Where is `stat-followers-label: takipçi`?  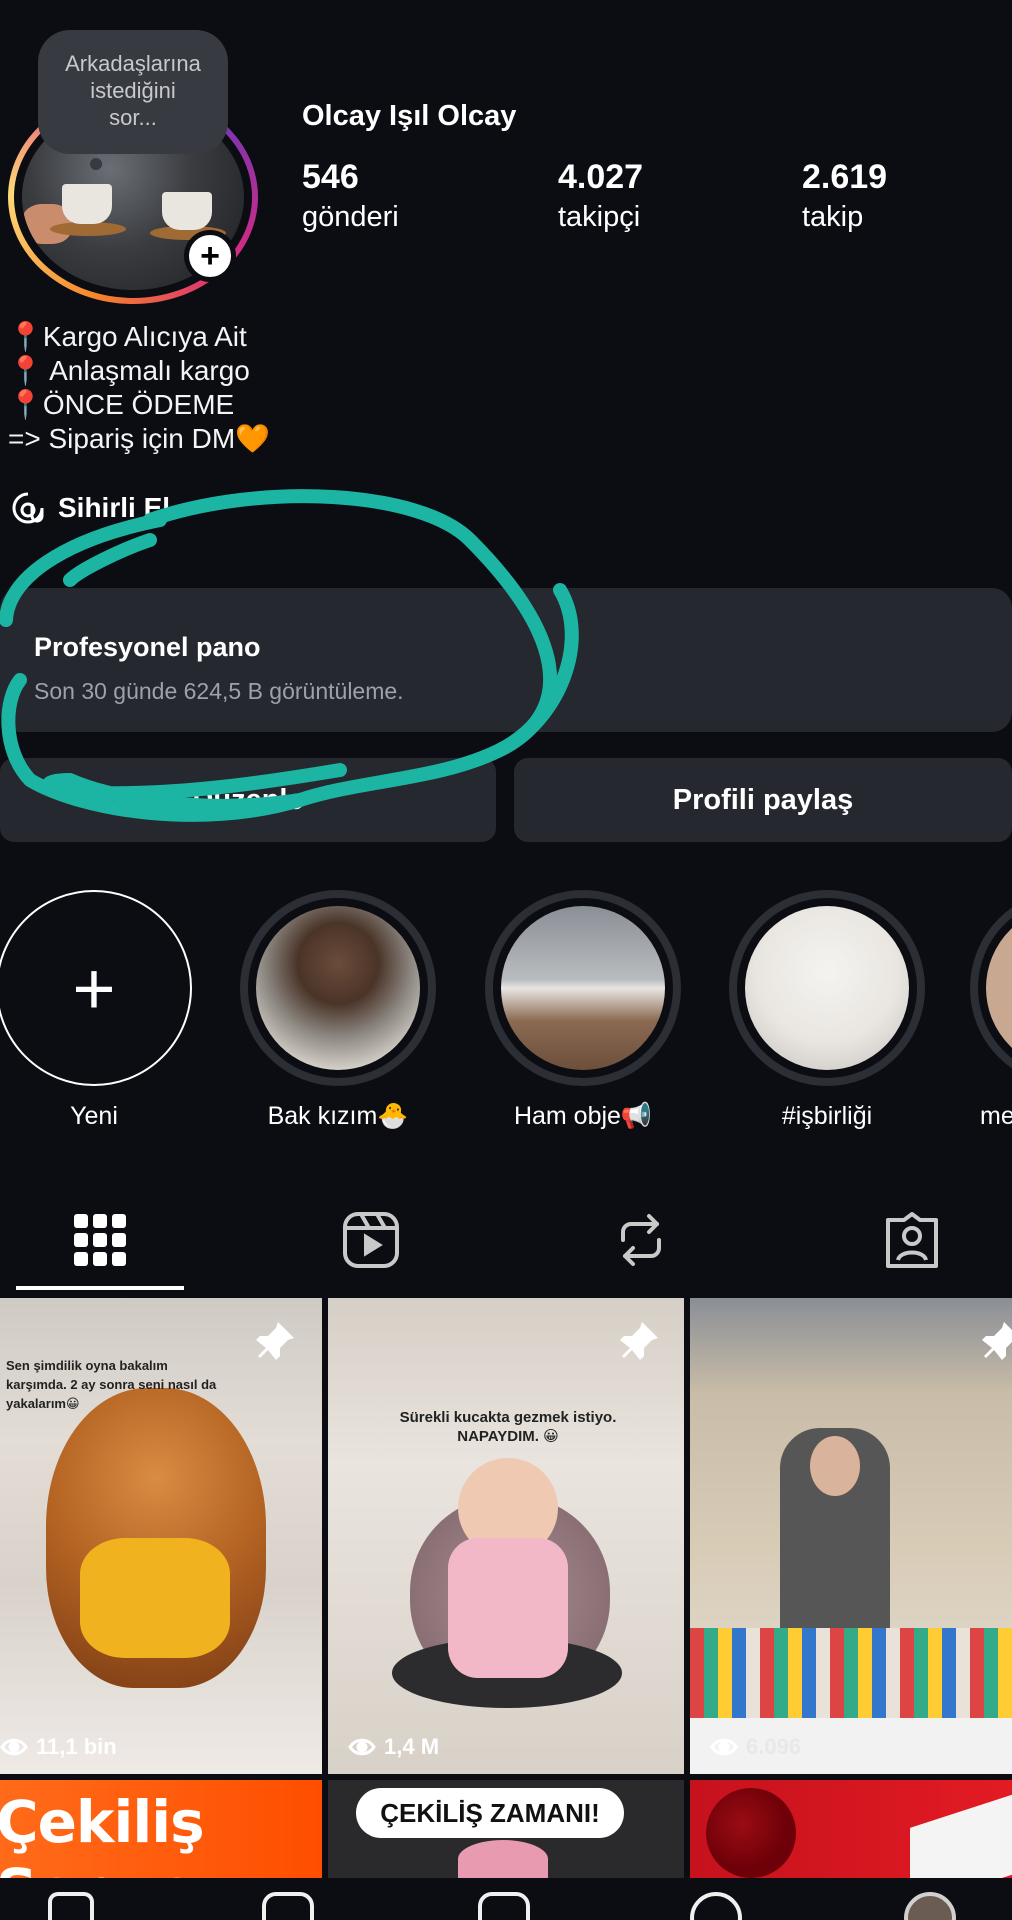 stat-followers-label: takipçi is located at coordinates (599, 217).